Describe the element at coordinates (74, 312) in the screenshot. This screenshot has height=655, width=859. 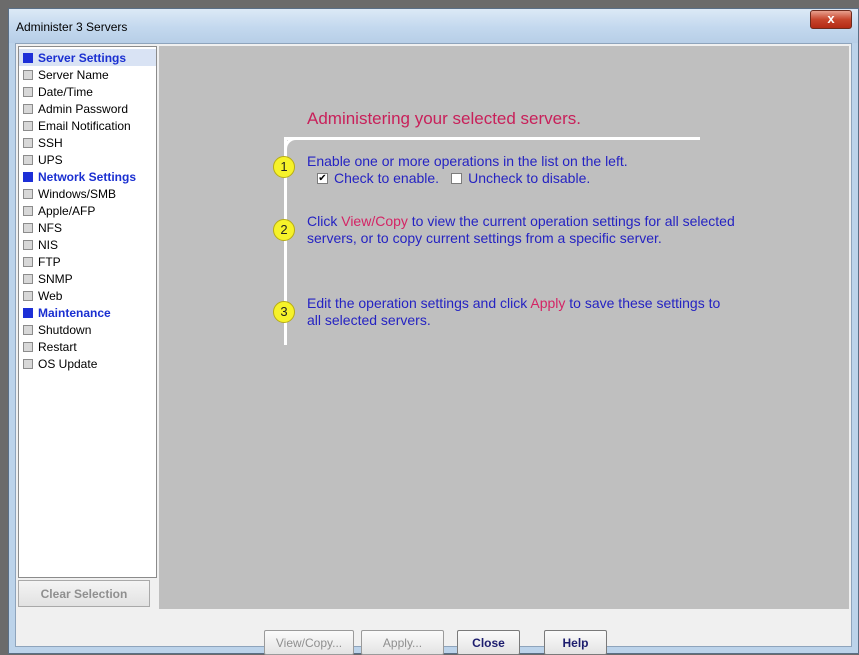
I see `sidebar-item-label: Maintenance` at that location.